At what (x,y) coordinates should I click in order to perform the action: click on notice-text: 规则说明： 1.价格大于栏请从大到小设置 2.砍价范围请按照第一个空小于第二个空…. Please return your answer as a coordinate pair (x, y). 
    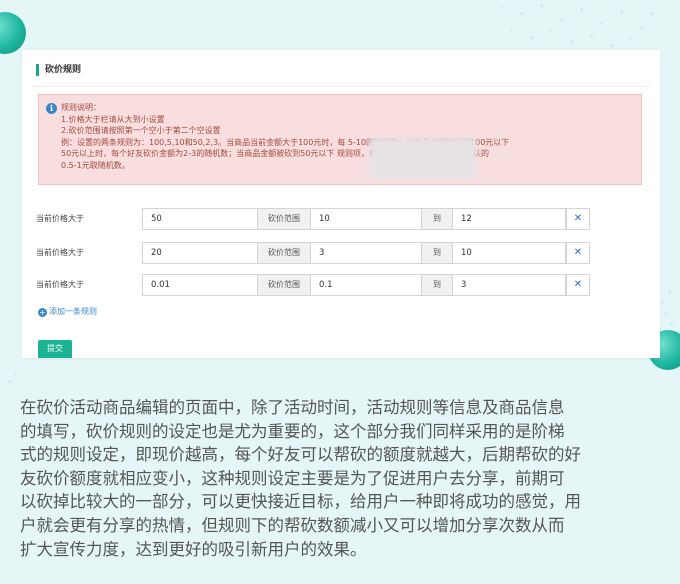
    Looking at the image, I should click on (349, 137).